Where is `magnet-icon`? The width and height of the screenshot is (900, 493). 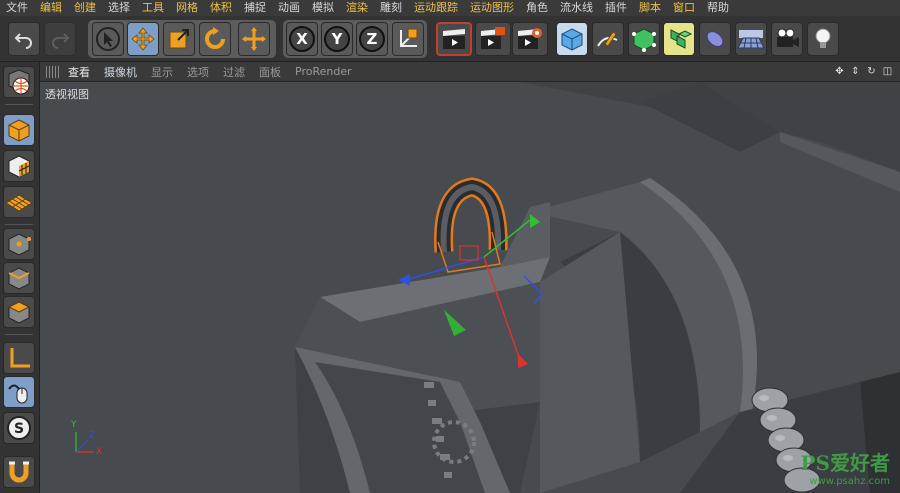
magnet-icon is located at coordinates (19, 472).